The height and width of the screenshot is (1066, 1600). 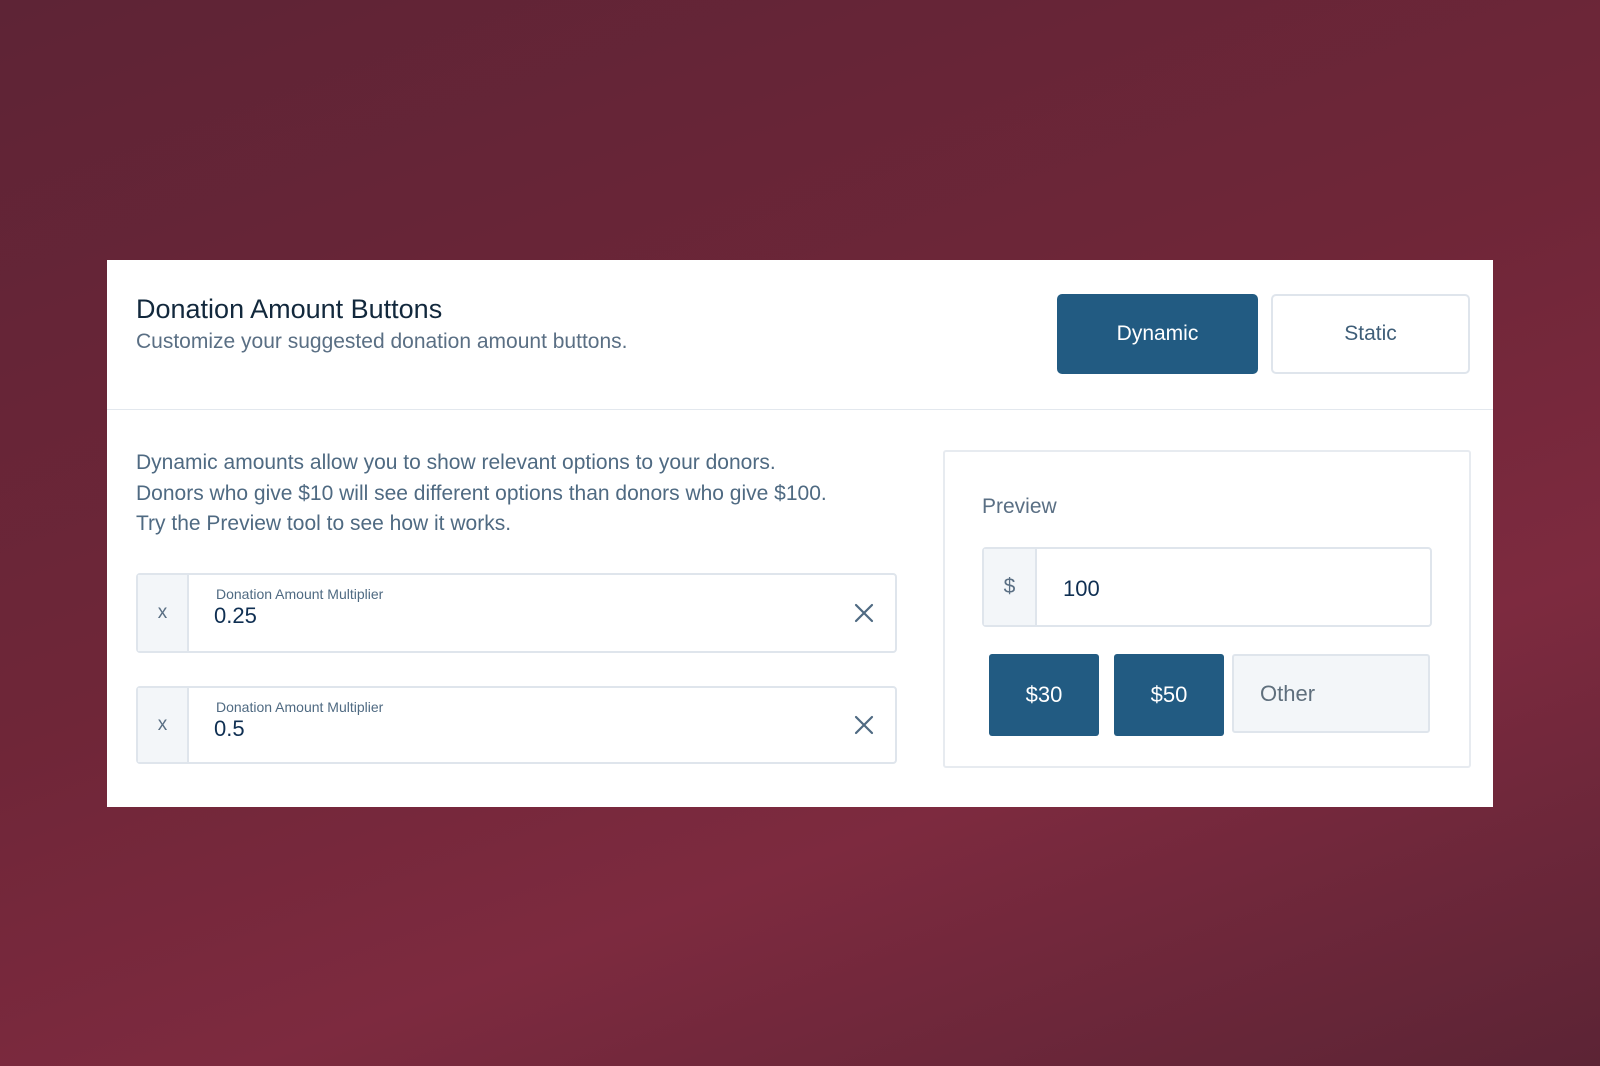 What do you see at coordinates (289, 309) in the screenshot?
I see `page-title: Donation Amount Buttons` at bounding box center [289, 309].